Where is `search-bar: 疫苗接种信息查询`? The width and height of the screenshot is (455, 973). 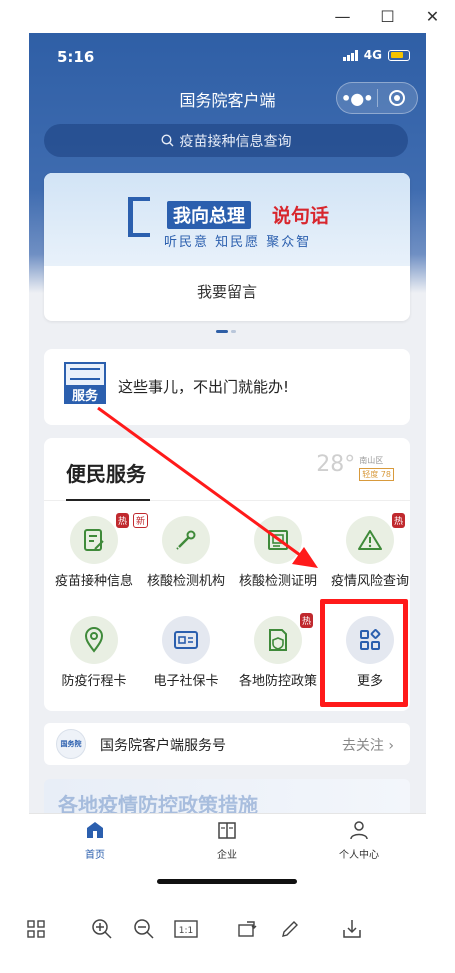
search-bar: 疫苗接种信息查询 is located at coordinates (226, 140).